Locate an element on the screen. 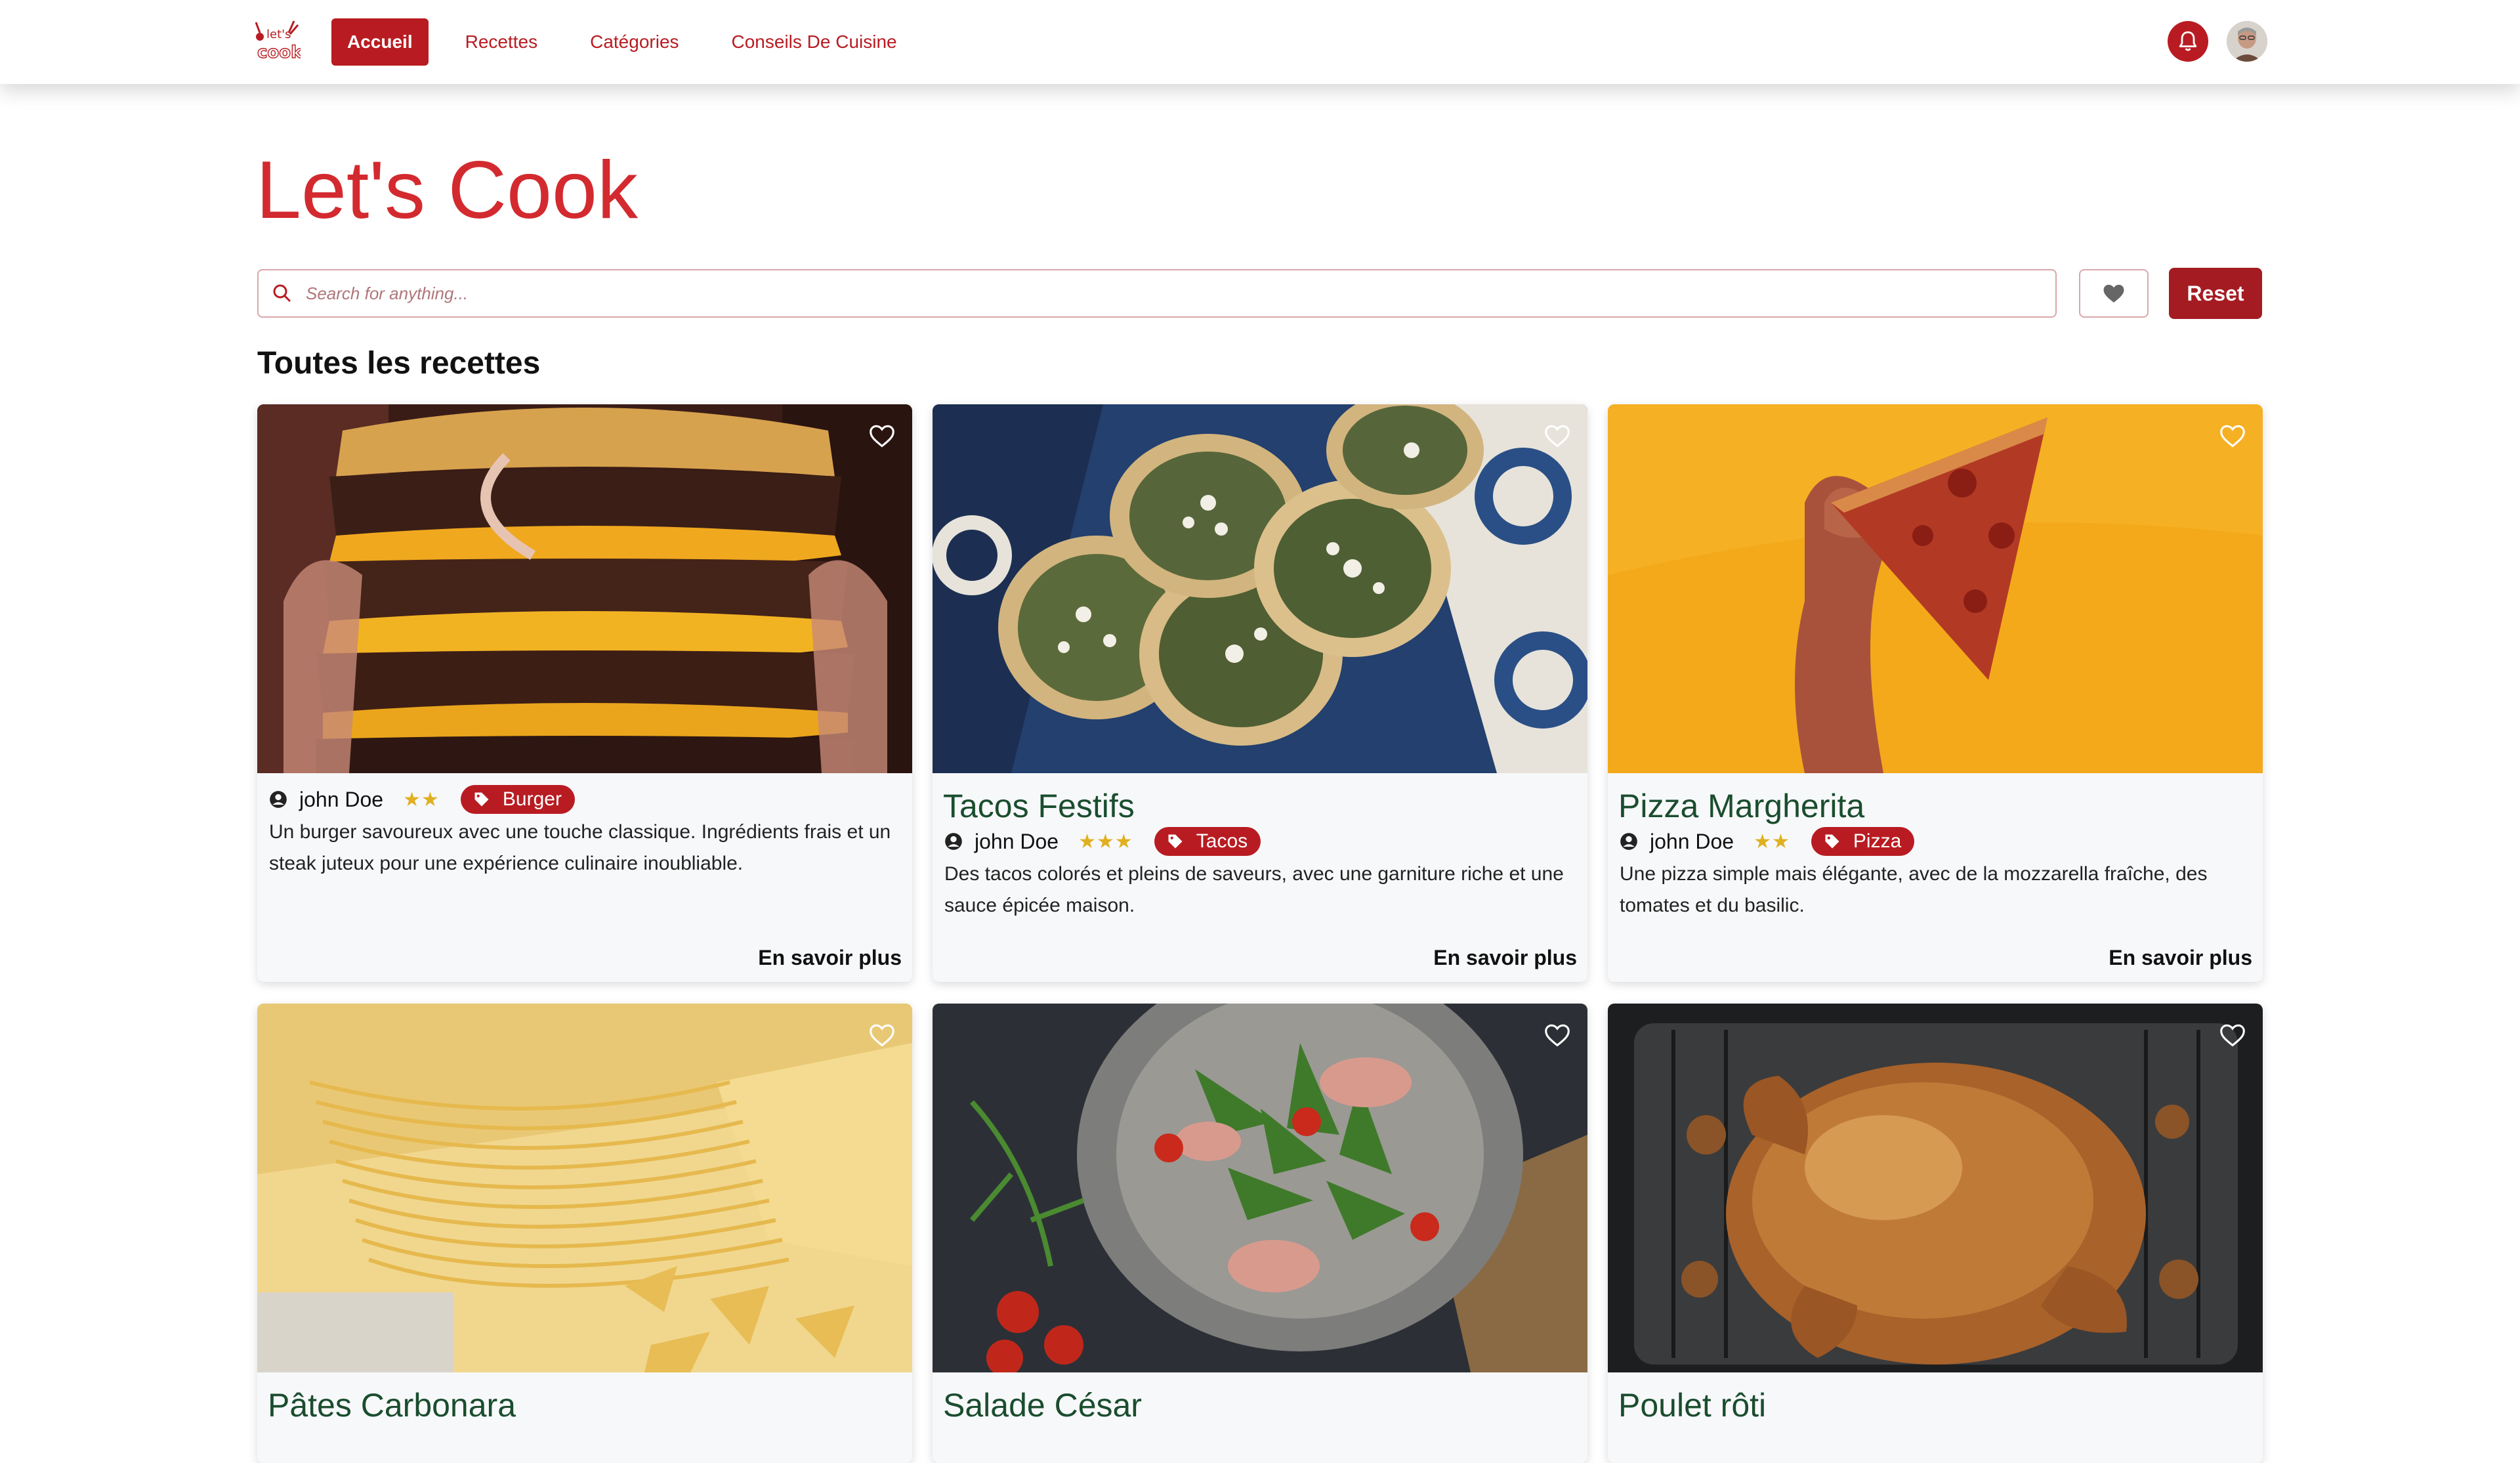 The width and height of the screenshot is (2520, 1463). nav-categories: Catégories is located at coordinates (634, 42).